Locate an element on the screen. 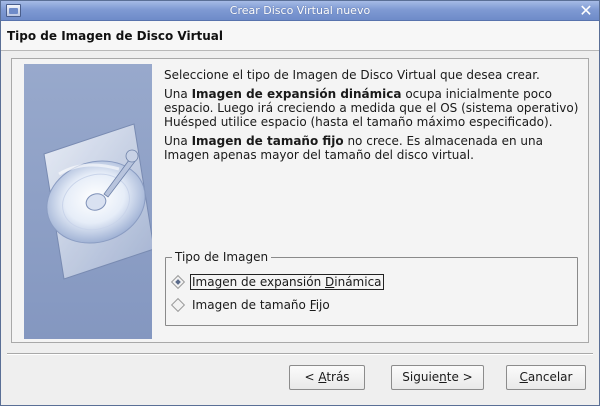 The image size is (600, 406). radio-label-fixed: Imagen de tamaño Fijo is located at coordinates (261, 305).